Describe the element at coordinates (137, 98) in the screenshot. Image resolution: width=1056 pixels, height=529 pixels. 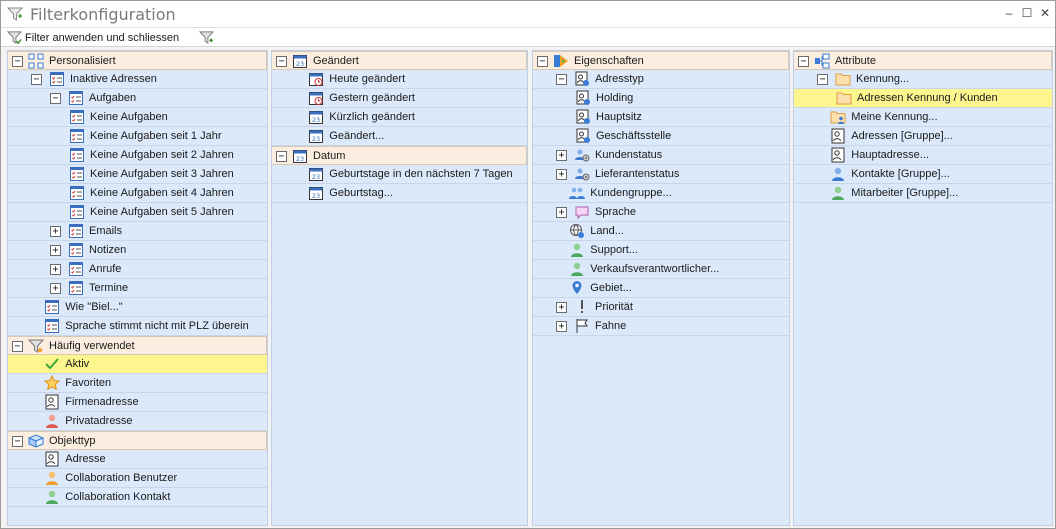
I see `tree-item: − Aufgaben` at that location.